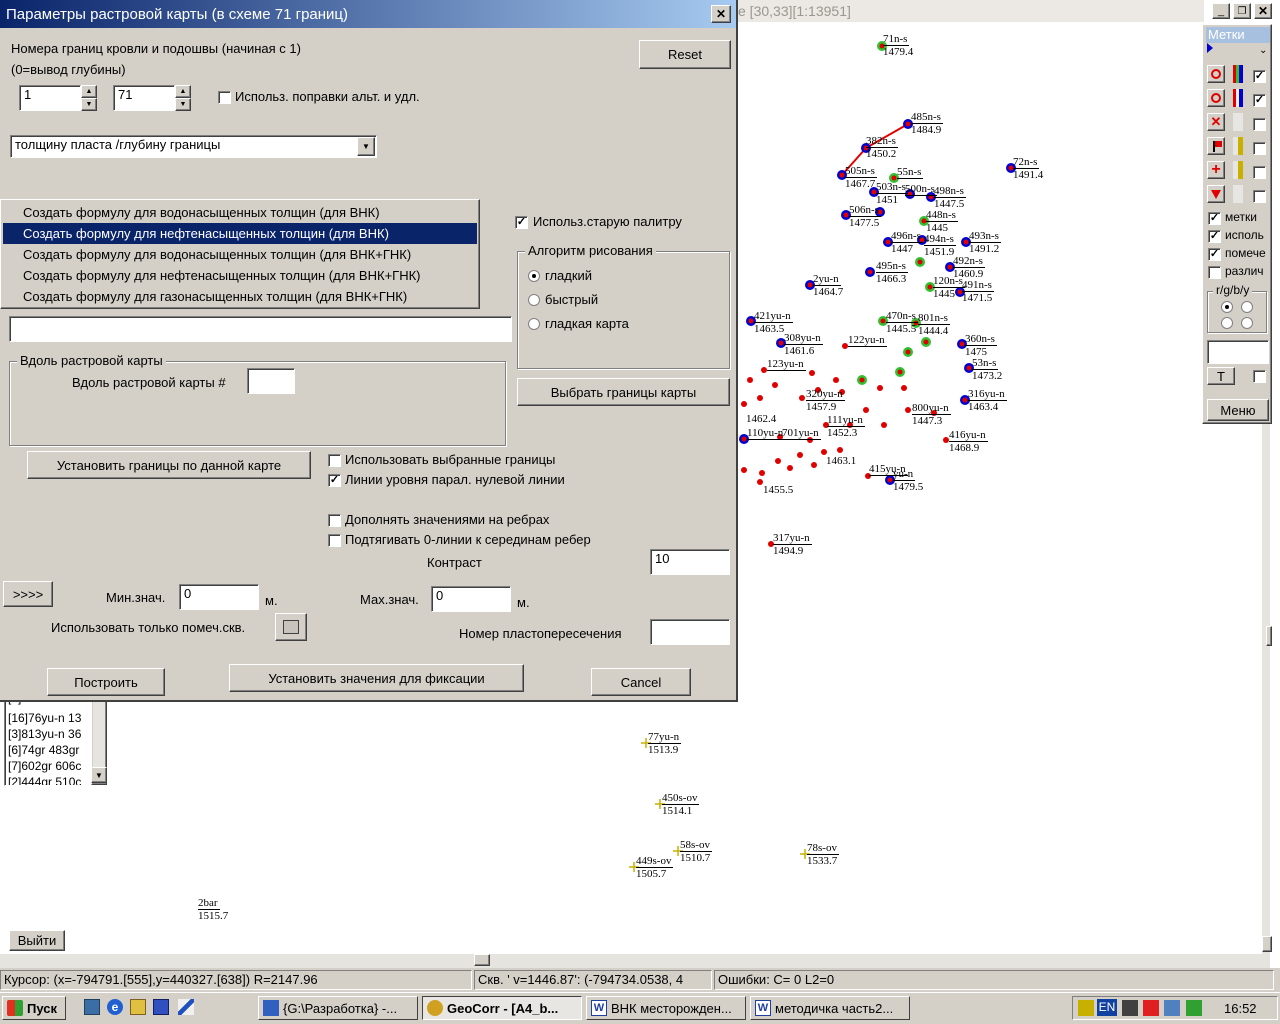 This screenshot has width=1280, height=1024. What do you see at coordinates (534, 324) in the screenshot?
I see `algorithm-smooth-map-radio` at bounding box center [534, 324].